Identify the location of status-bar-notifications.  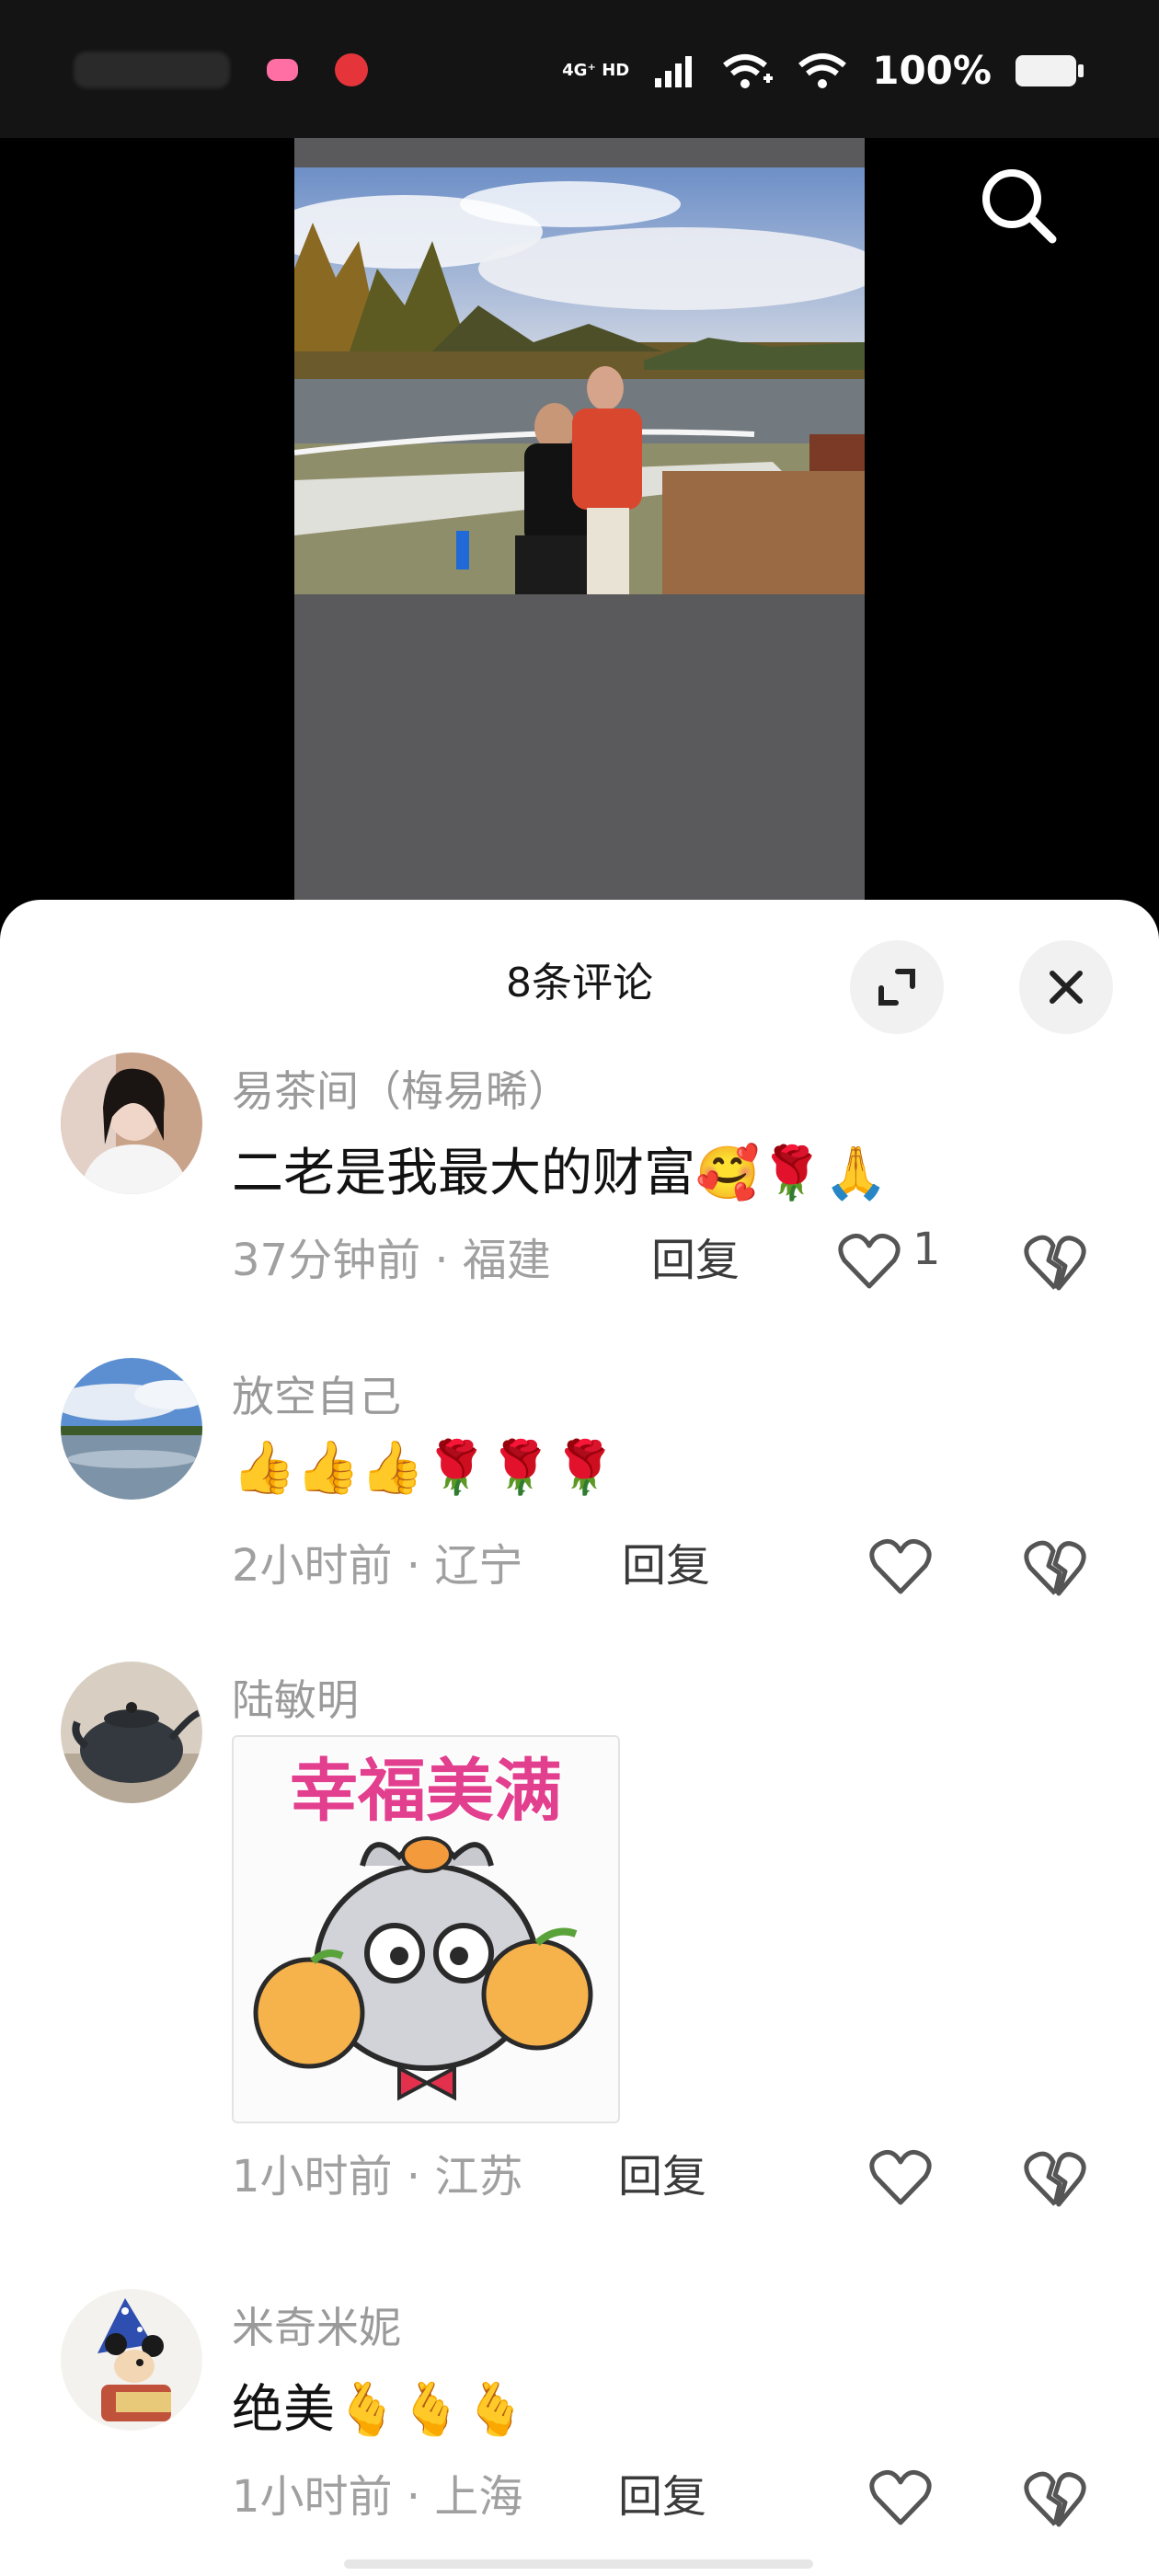
(221, 70).